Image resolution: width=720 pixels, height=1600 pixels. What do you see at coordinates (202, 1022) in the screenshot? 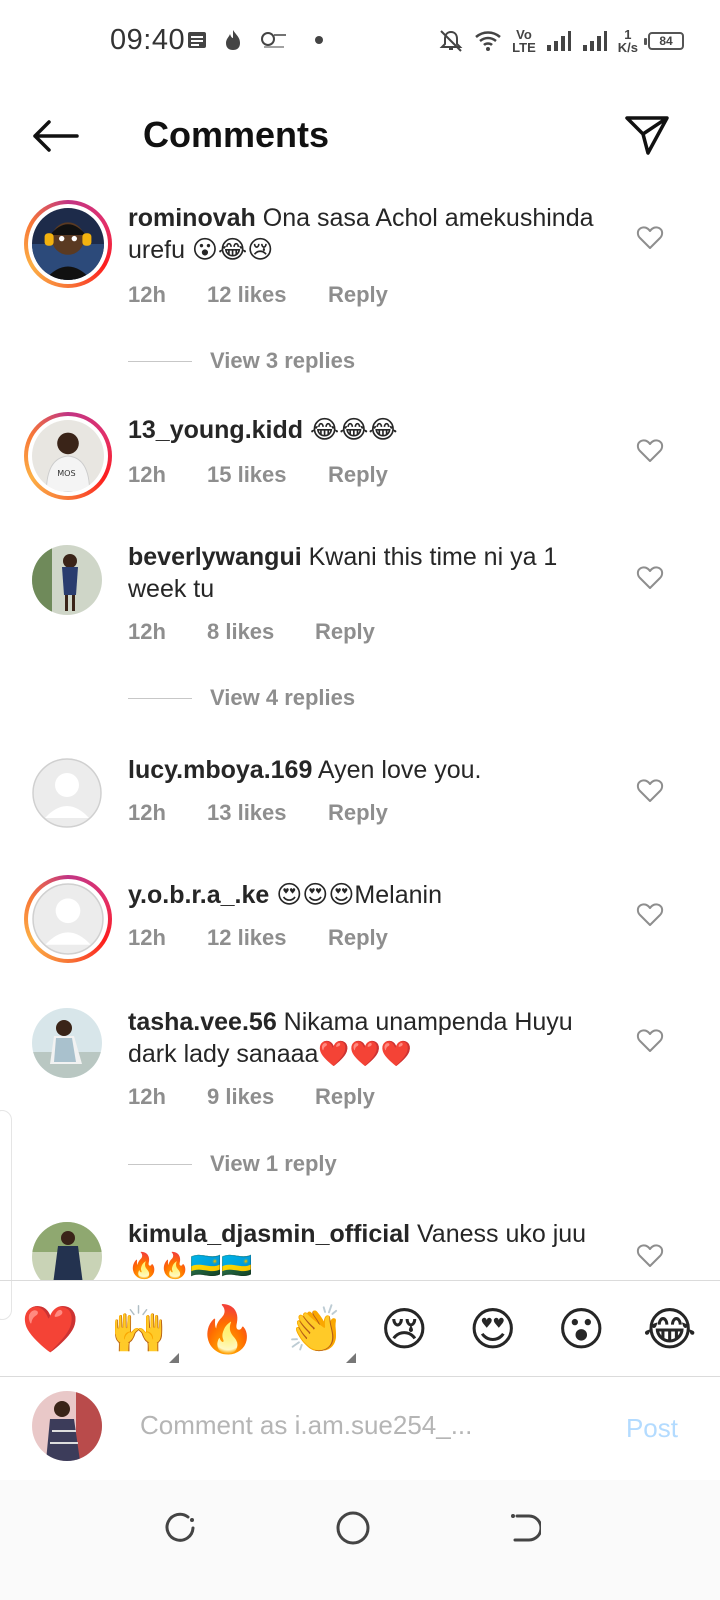
I see `comment-username: tasha.vee.56` at bounding box center [202, 1022].